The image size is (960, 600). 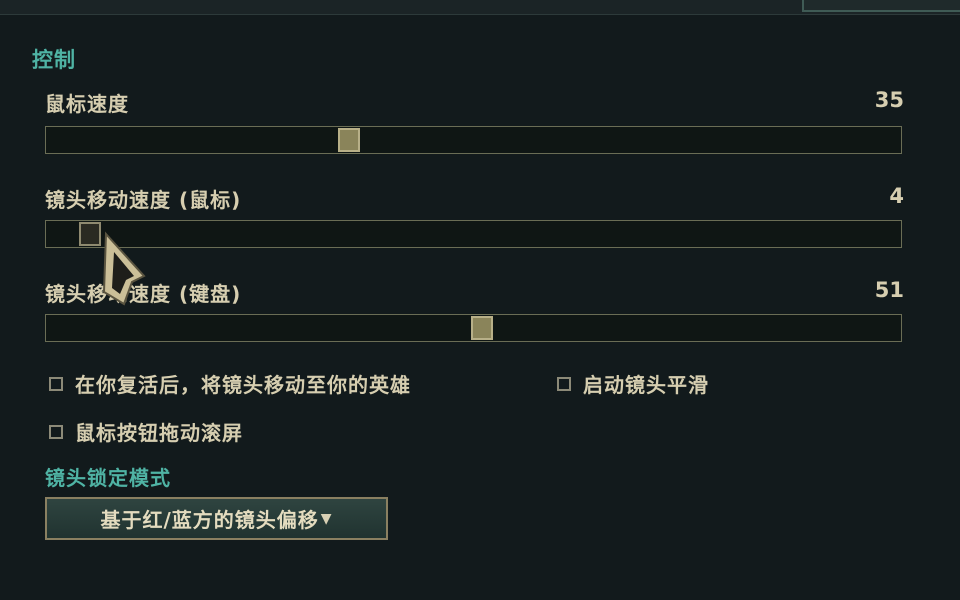 I want to click on mouse-speed-slider, so click(x=473, y=140).